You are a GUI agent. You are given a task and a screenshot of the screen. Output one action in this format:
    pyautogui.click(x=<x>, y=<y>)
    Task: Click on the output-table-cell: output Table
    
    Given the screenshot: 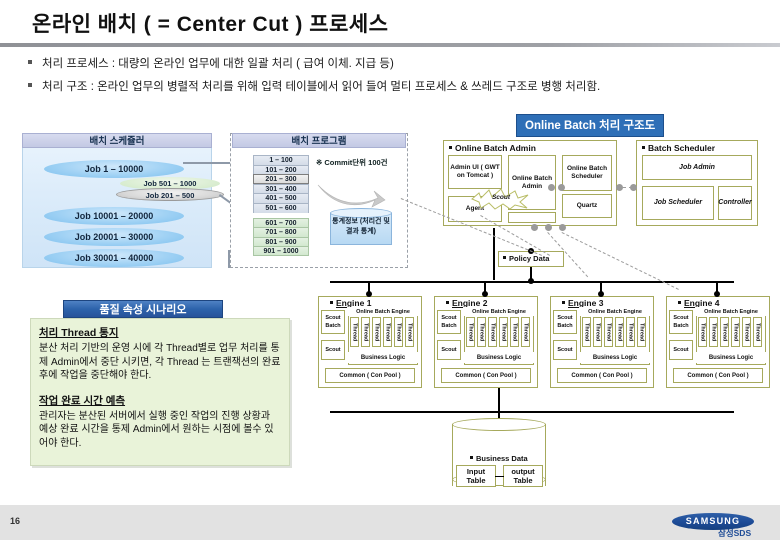 What is the action you would take?
    pyautogui.click(x=523, y=476)
    